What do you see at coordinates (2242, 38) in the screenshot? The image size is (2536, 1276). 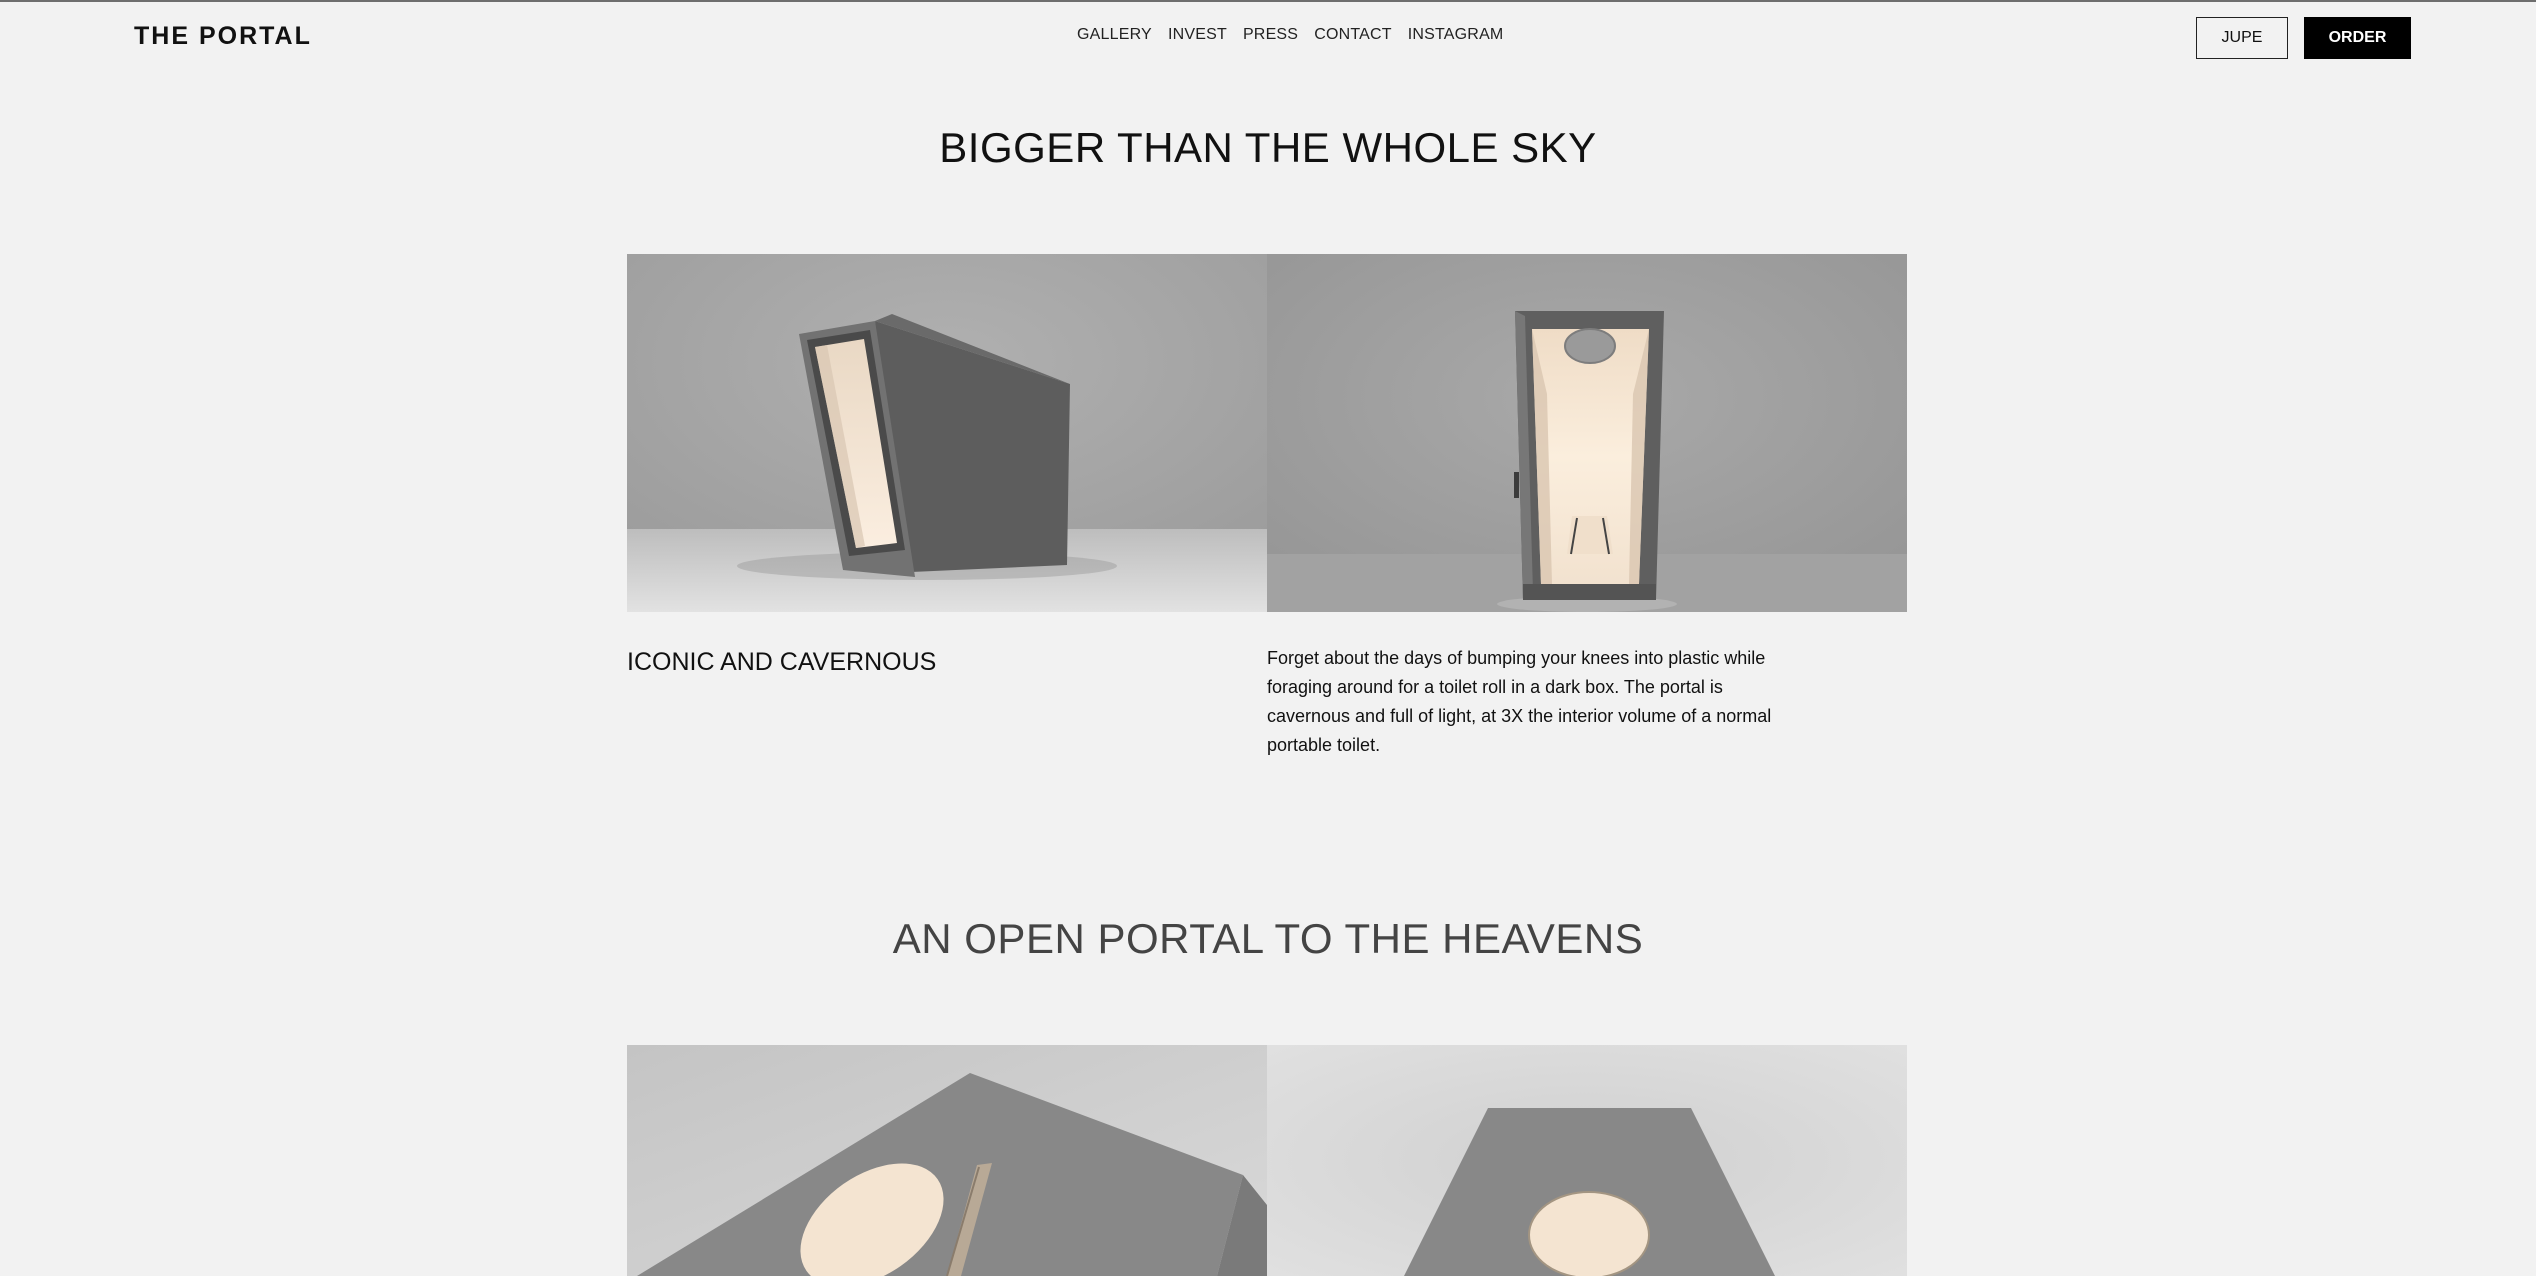 I see `jupe-button: JUPE` at bounding box center [2242, 38].